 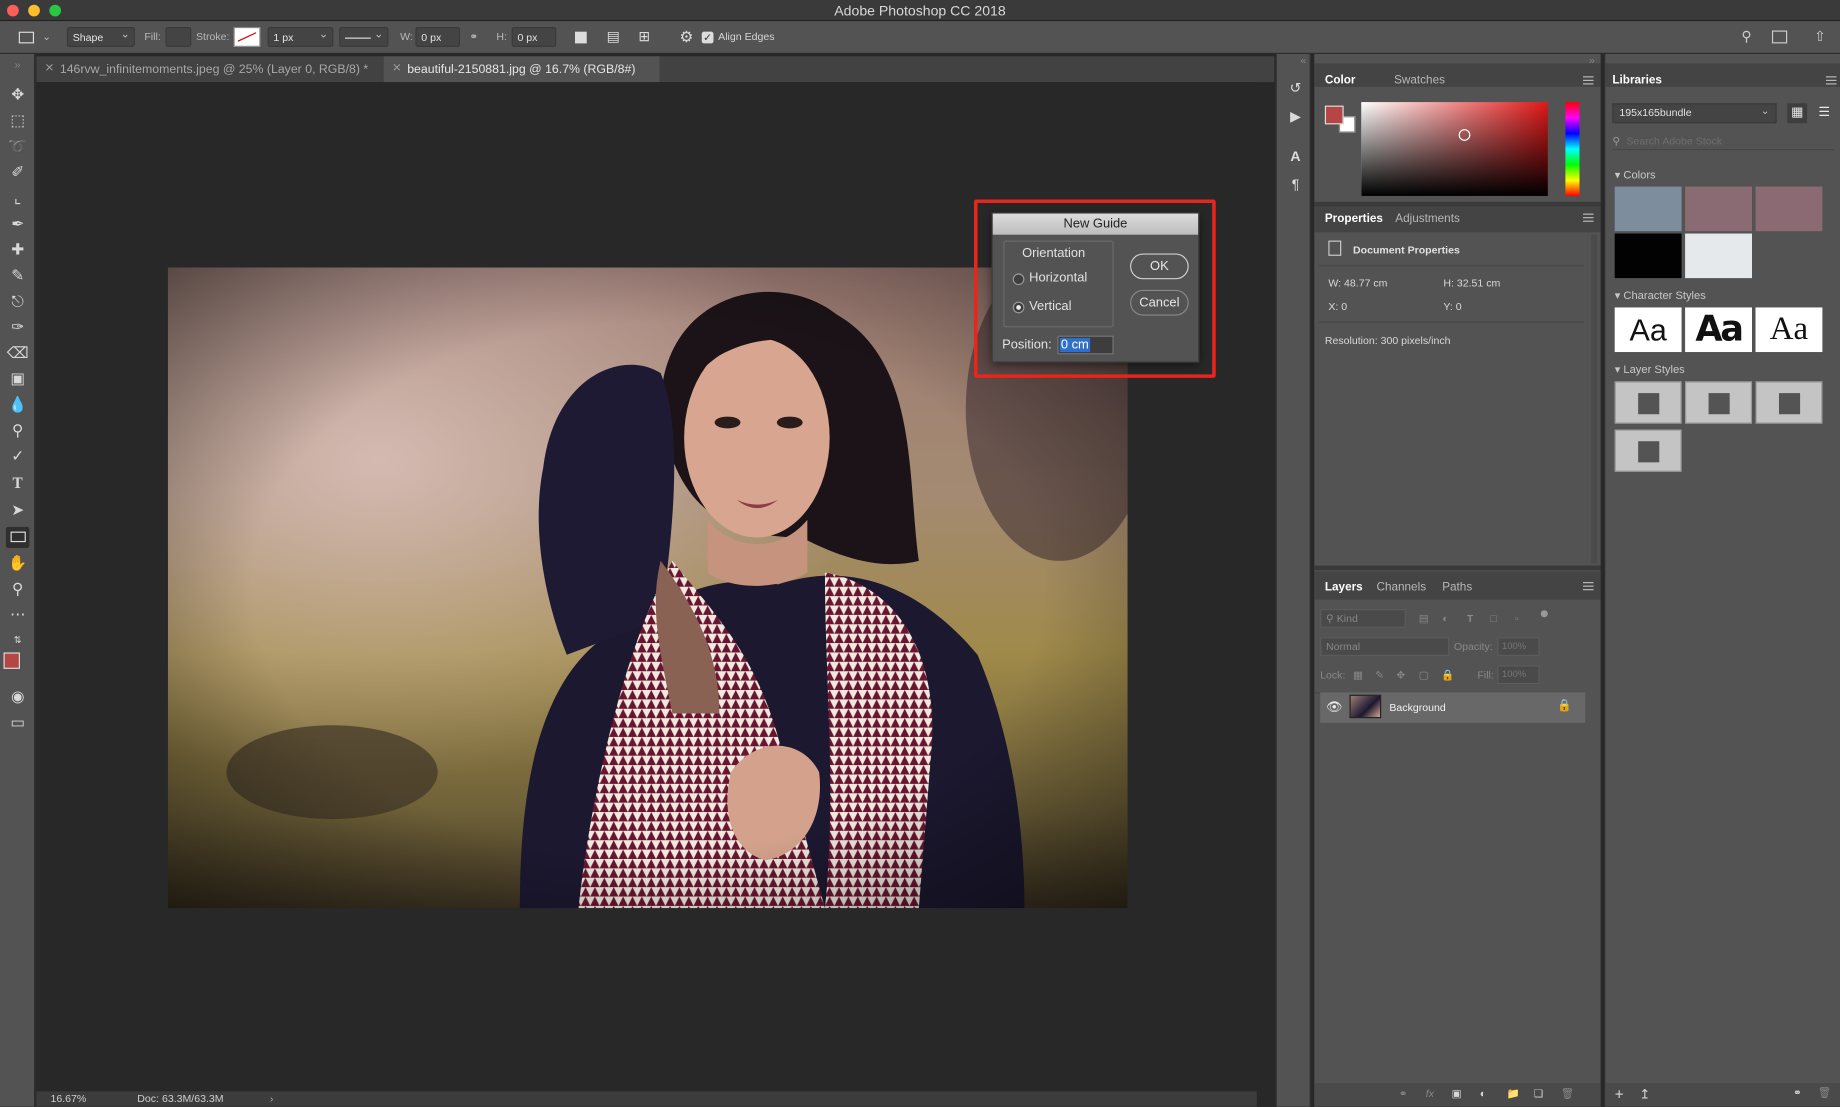 I want to click on swap-colors-icon: ⇅, so click(x=17, y=640).